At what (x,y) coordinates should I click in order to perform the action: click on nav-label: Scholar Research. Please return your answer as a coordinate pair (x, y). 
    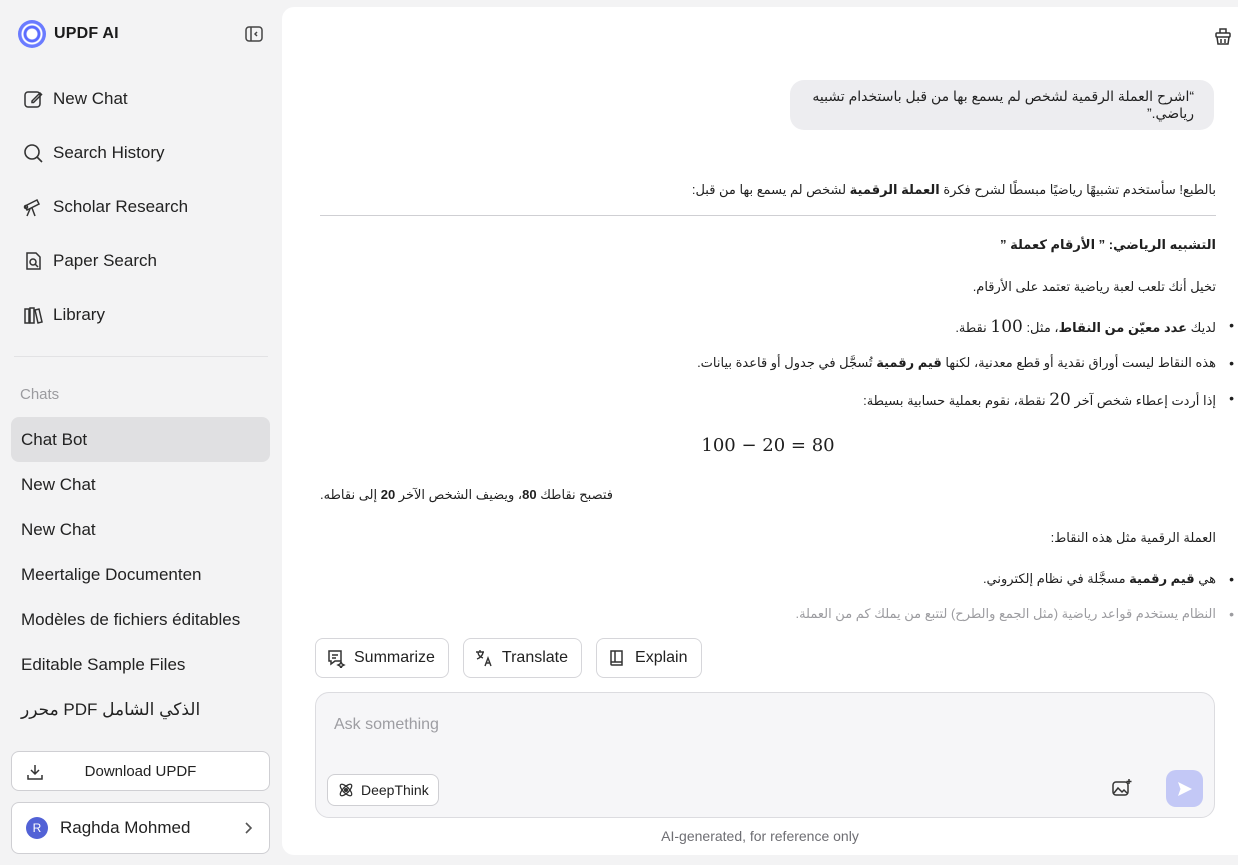
    Looking at the image, I should click on (121, 206).